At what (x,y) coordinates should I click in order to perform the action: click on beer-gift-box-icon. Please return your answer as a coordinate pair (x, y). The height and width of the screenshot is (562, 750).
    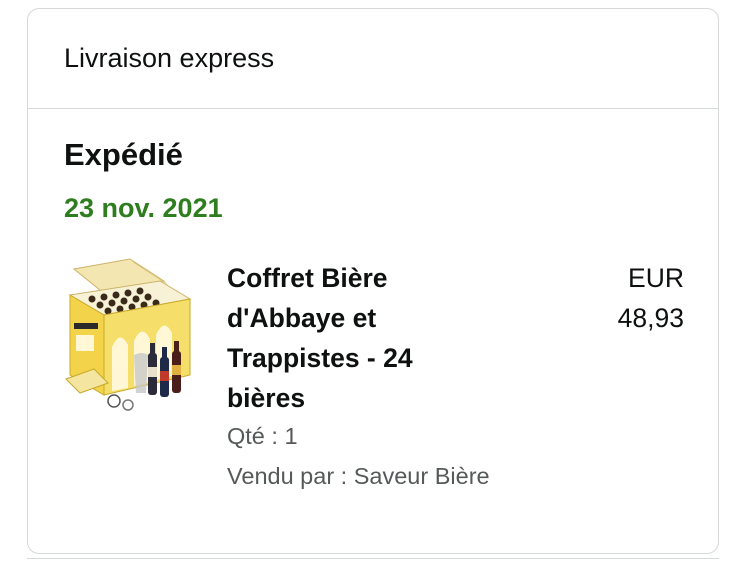
    Looking at the image, I should click on (128, 334).